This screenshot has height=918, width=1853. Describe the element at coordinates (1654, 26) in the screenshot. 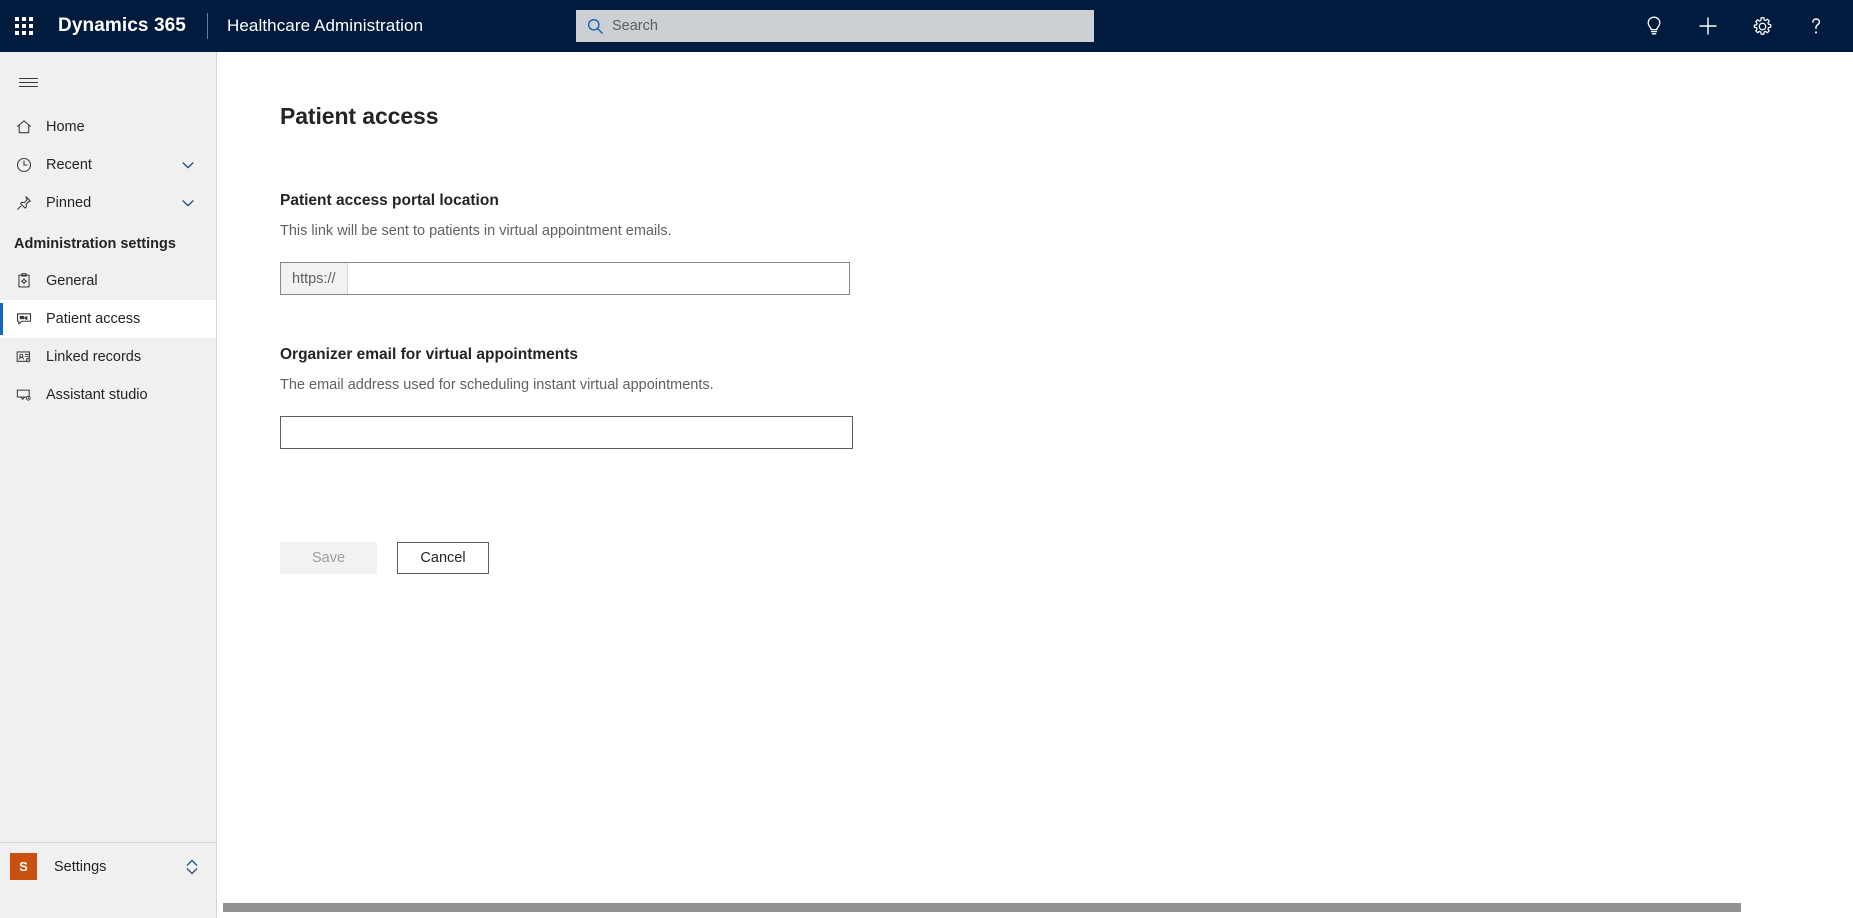

I see `lightbulb-icon` at that location.